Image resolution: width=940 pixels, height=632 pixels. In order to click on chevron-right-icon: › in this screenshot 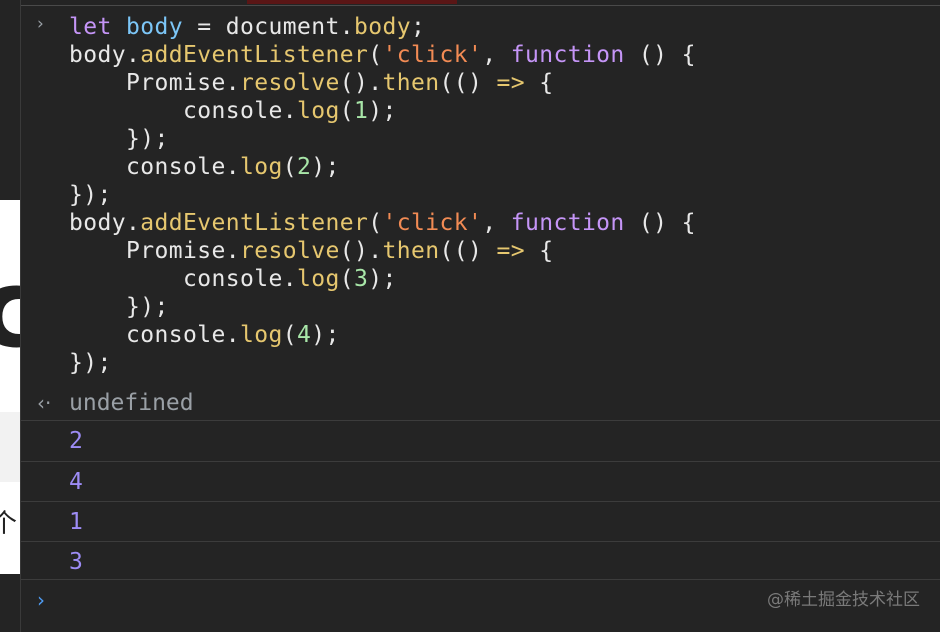, I will do `click(40, 24)`.